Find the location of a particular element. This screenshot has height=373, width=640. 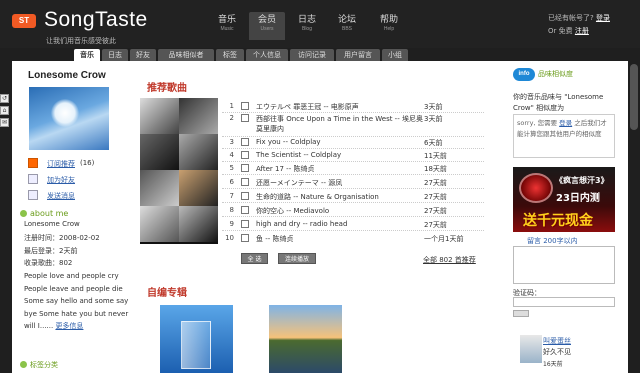

song-title: 还愿ーメインテーマ -- 源凤 is located at coordinates (338, 183).